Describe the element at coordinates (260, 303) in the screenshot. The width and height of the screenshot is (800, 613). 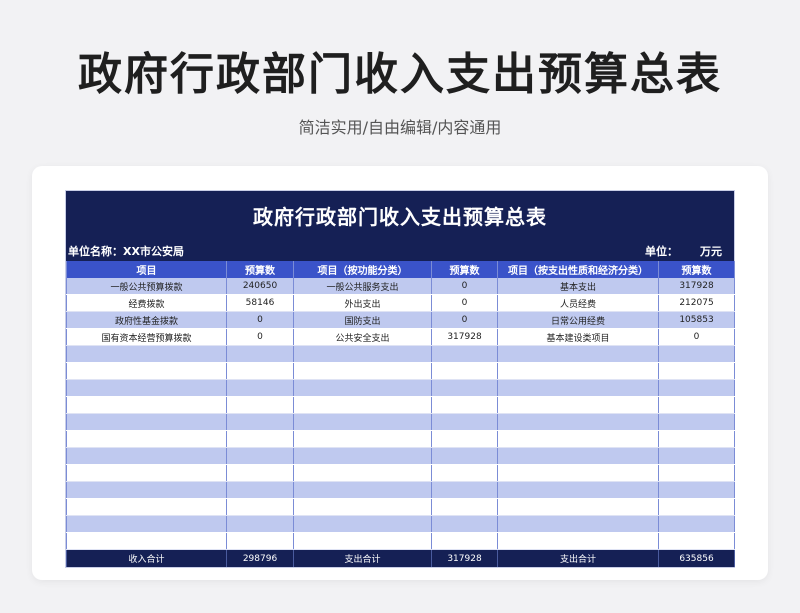
I see `table-cell: 58146` at that location.